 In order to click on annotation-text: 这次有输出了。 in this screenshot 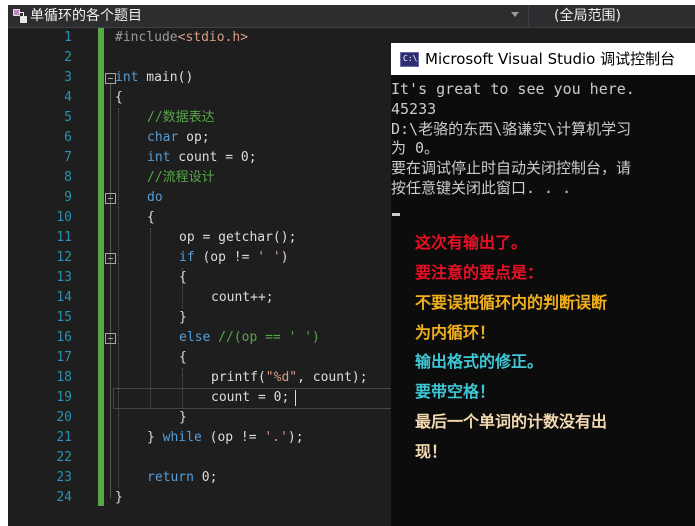, I will do `click(471, 242)`.